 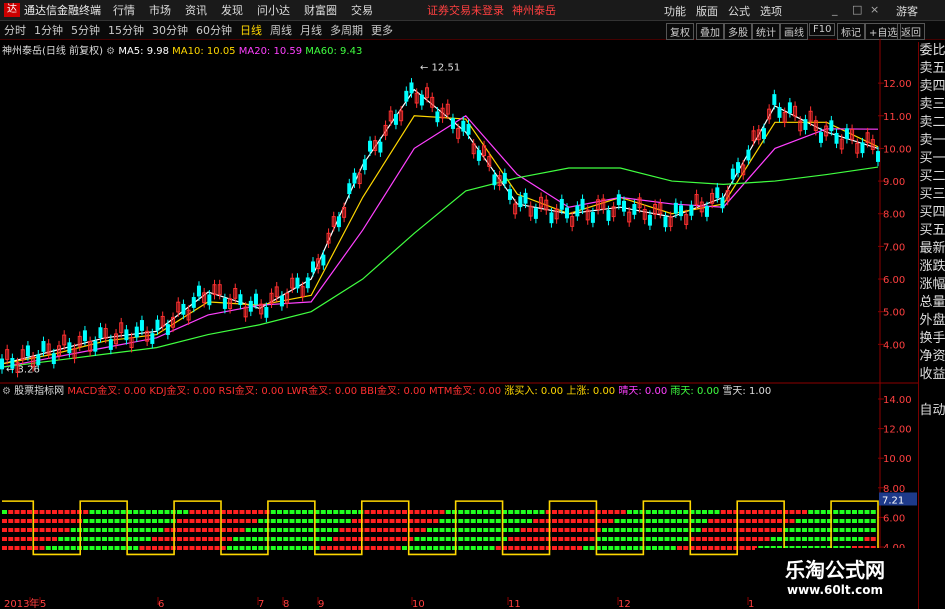 What do you see at coordinates (932, 141) in the screenshot?
I see `side-item: 卖一` at bounding box center [932, 141].